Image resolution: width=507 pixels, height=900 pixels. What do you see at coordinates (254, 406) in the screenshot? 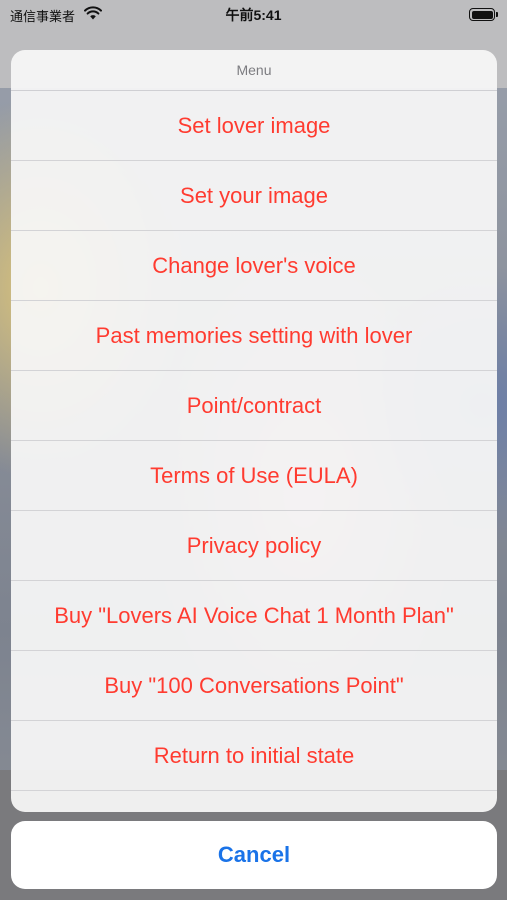
I see `point-contract-button: Point/contract` at bounding box center [254, 406].